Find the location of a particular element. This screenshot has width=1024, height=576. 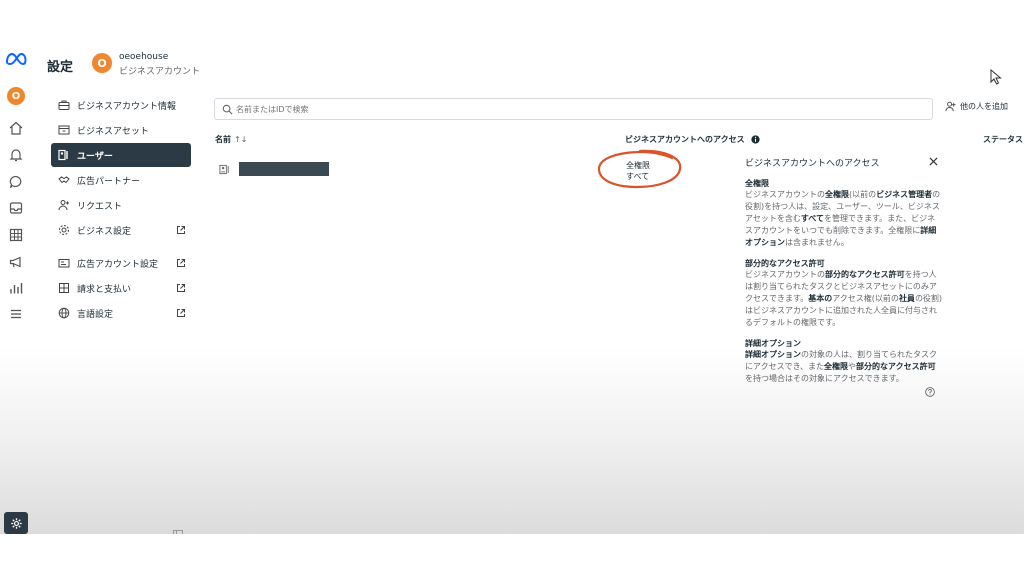

info-icon is located at coordinates (755, 139).